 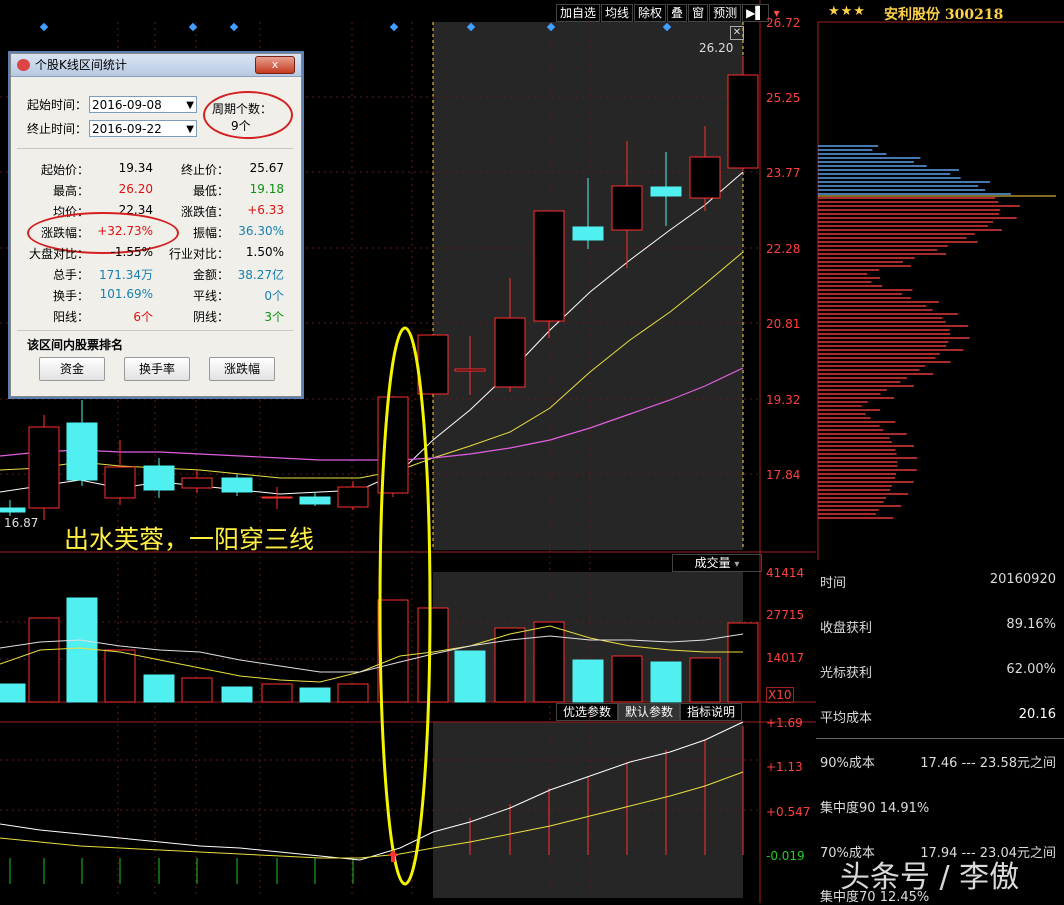 What do you see at coordinates (938, 806) in the screenshot?
I see `info-conc90: 集中度90 14.91%` at bounding box center [938, 806].